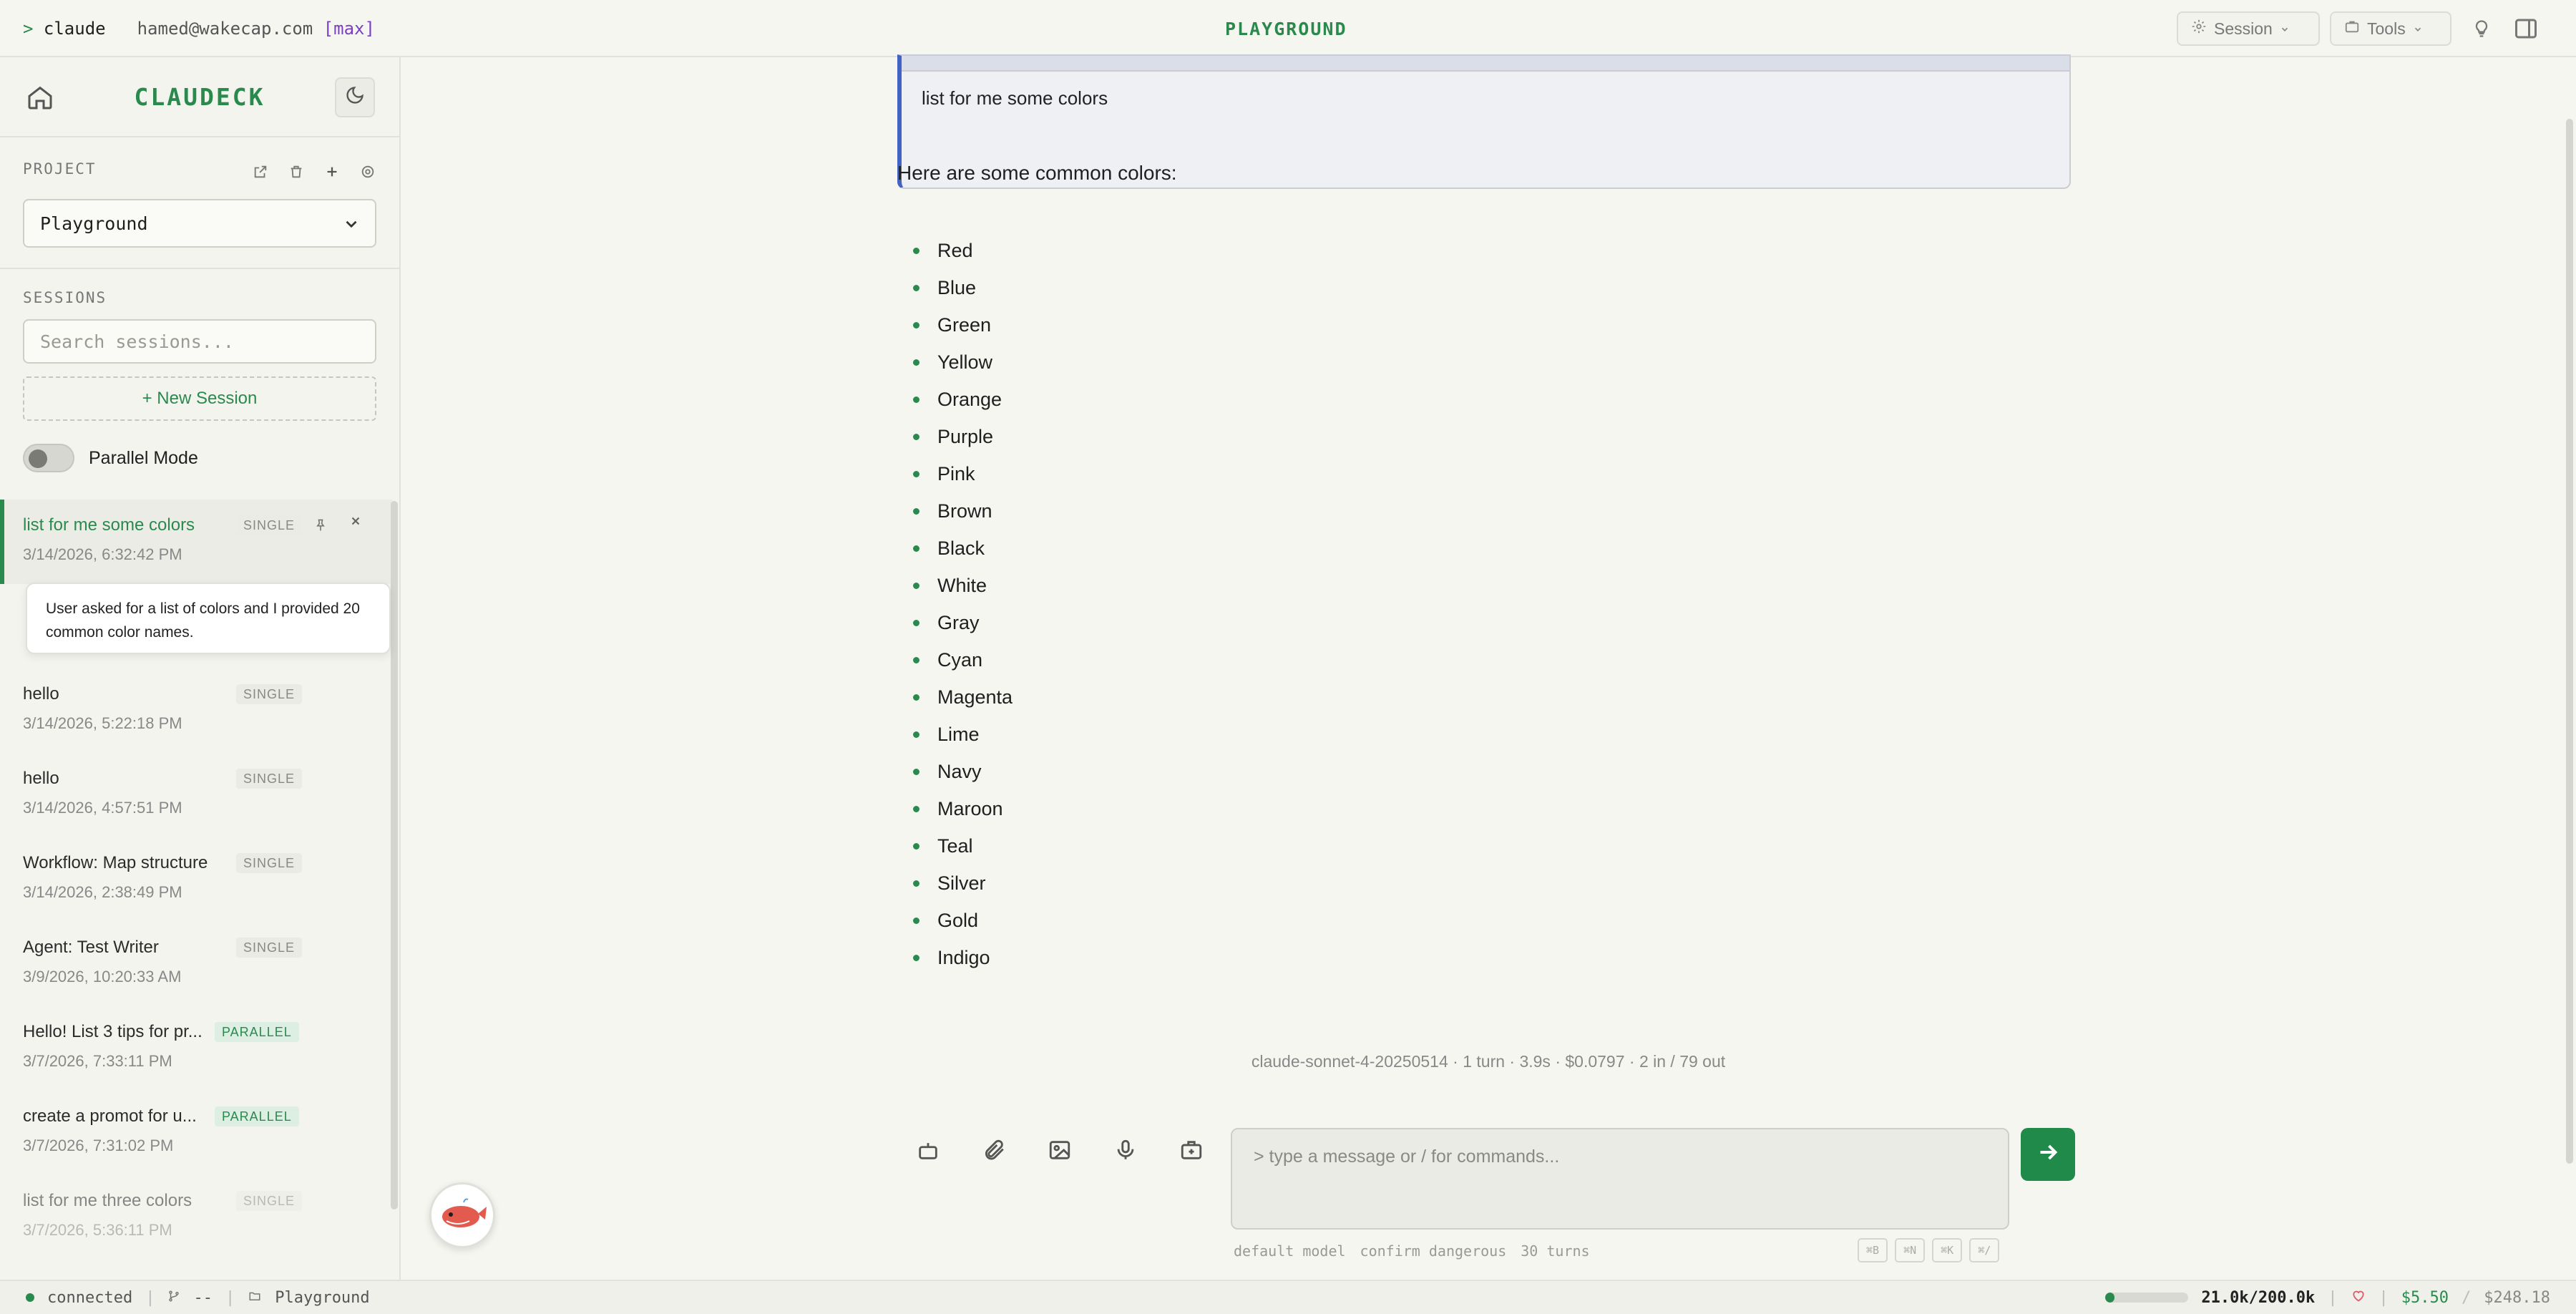 Image resolution: width=2576 pixels, height=1314 pixels. What do you see at coordinates (320, 528) in the screenshot?
I see `pin-icon` at bounding box center [320, 528].